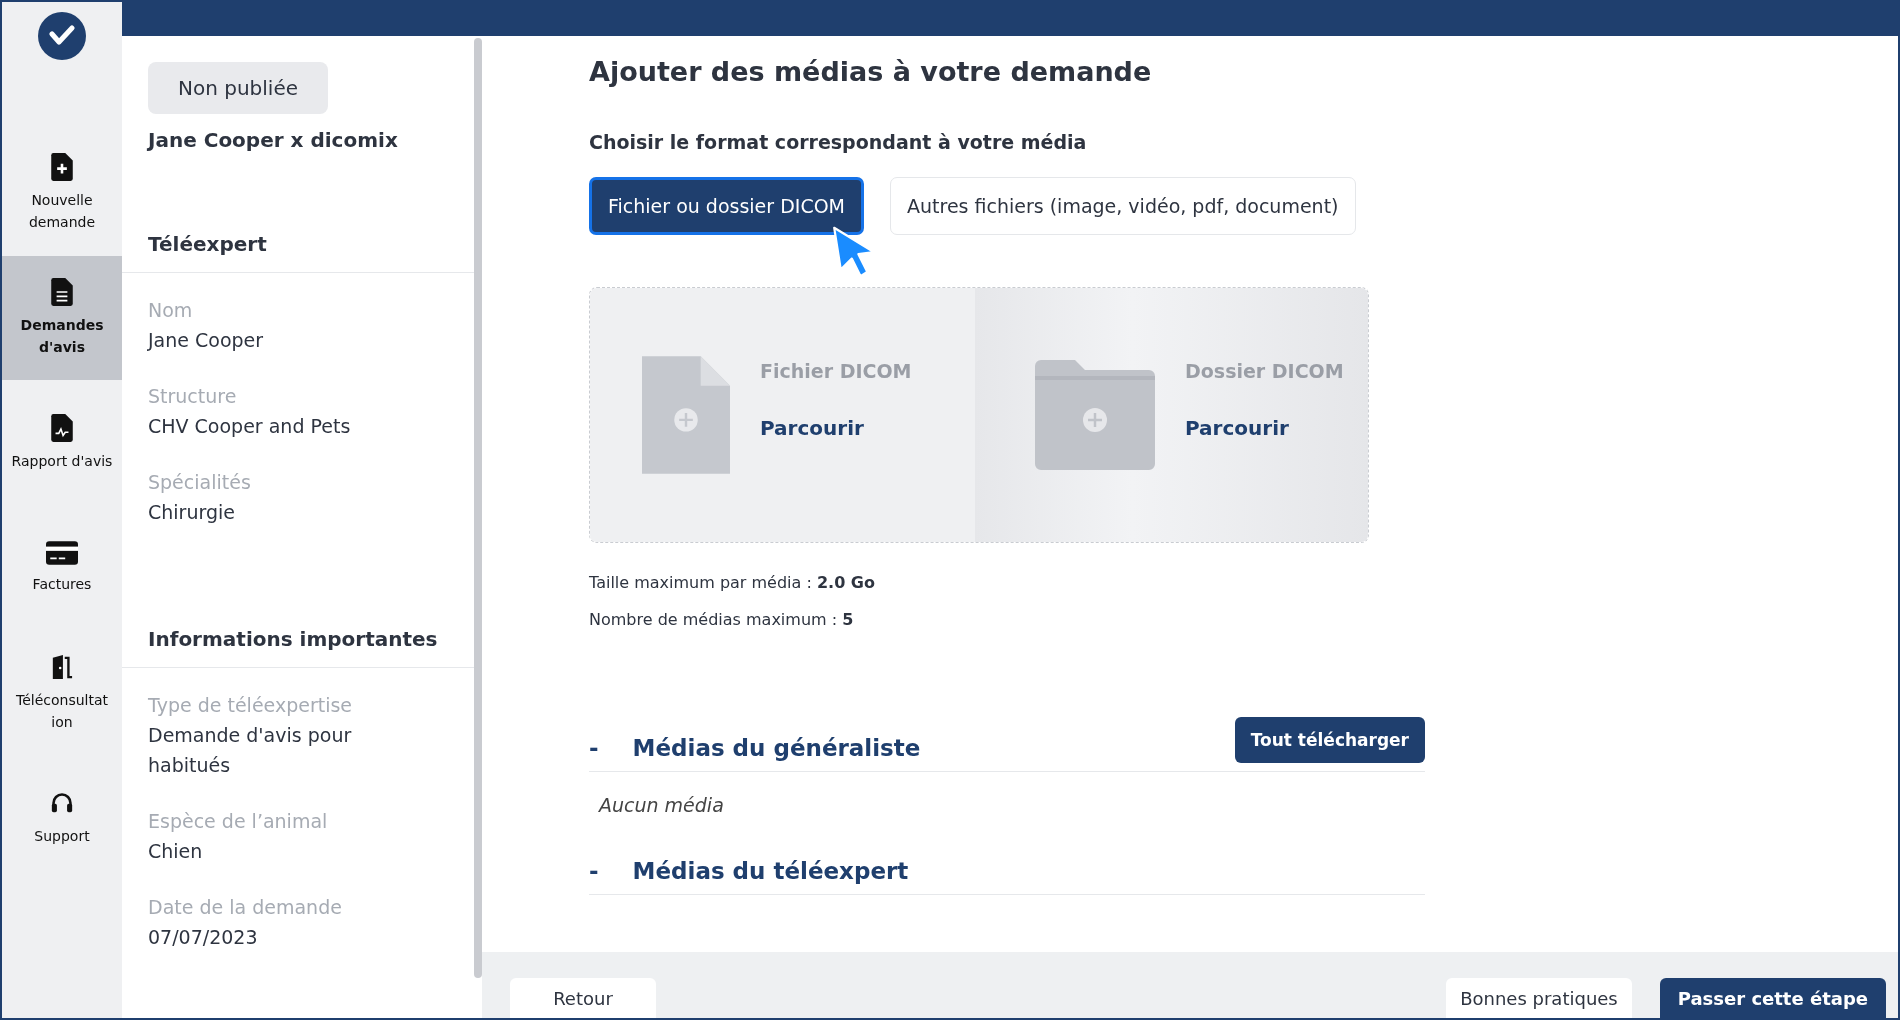 The image size is (1900, 1020). Describe the element at coordinates (62, 568) in the screenshot. I see `nav-item: Factures` at that location.